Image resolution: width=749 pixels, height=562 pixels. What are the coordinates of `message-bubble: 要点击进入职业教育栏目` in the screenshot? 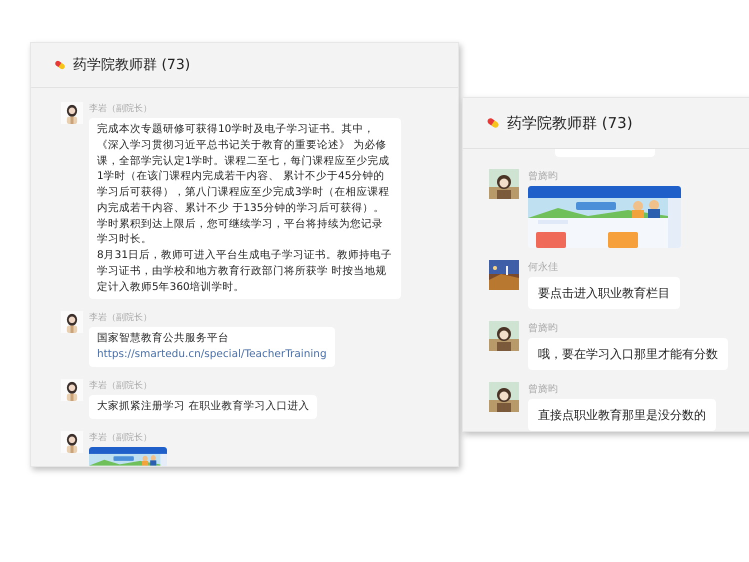 It's located at (604, 293).